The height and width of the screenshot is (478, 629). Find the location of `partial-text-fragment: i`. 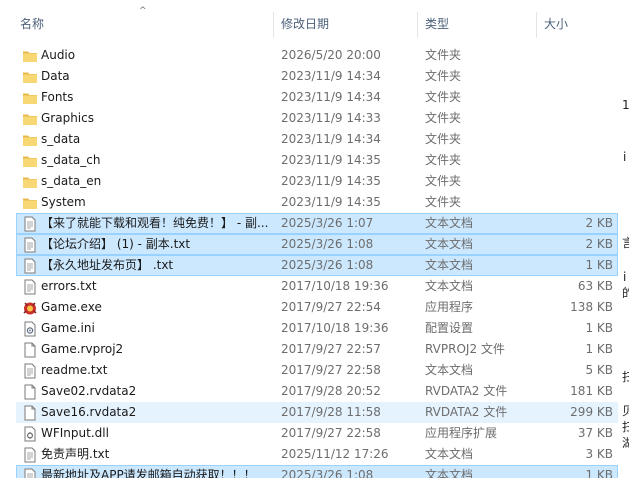

partial-text-fragment: i is located at coordinates (625, 157).